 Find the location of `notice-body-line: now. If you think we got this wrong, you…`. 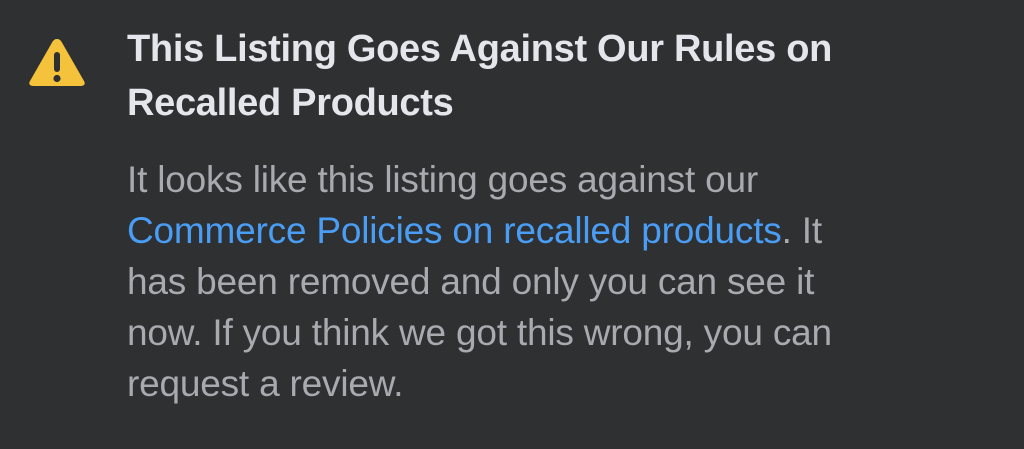

notice-body-line: now. If you think we got this wrong, you… is located at coordinates (479, 332).